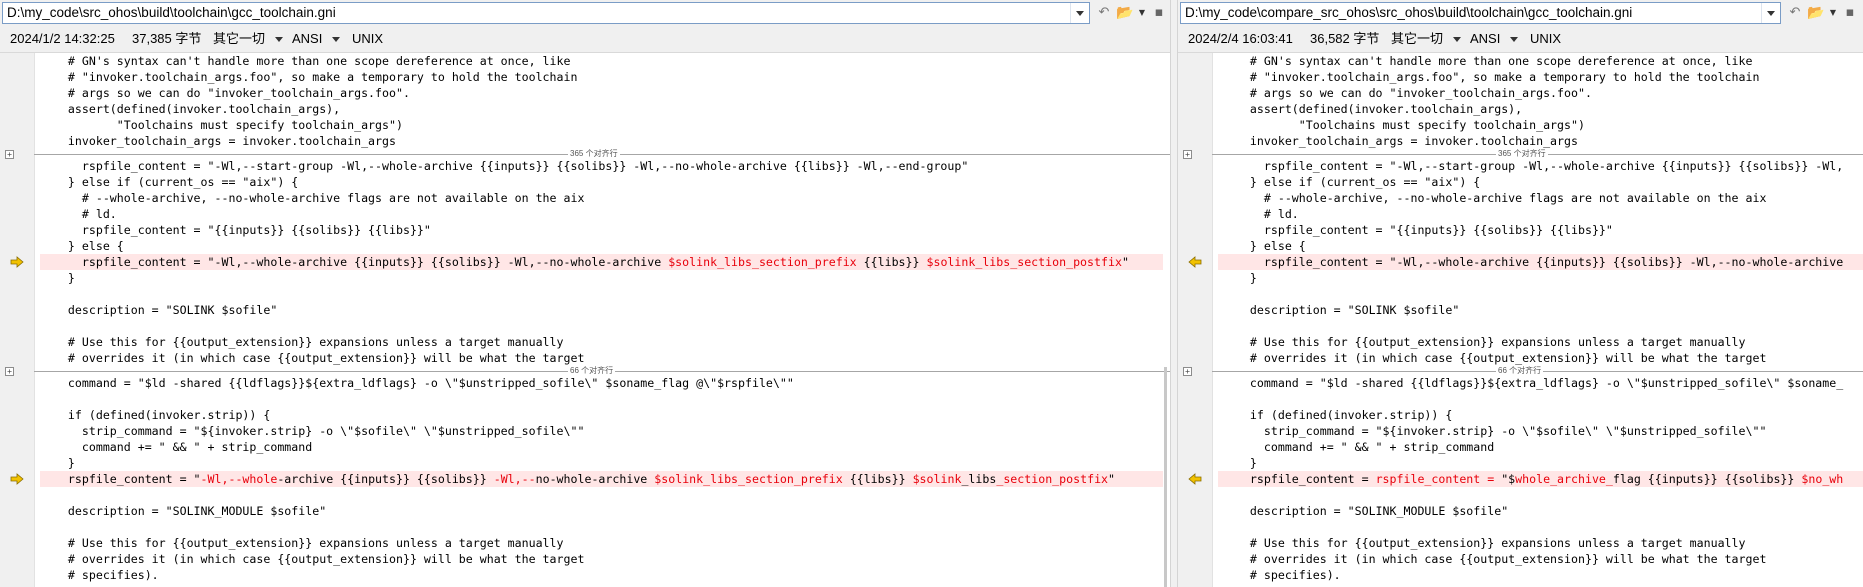 The height and width of the screenshot is (587, 1863). Describe the element at coordinates (1426, 39) in the screenshot. I see `right-filter-select: 其它一切` at that location.